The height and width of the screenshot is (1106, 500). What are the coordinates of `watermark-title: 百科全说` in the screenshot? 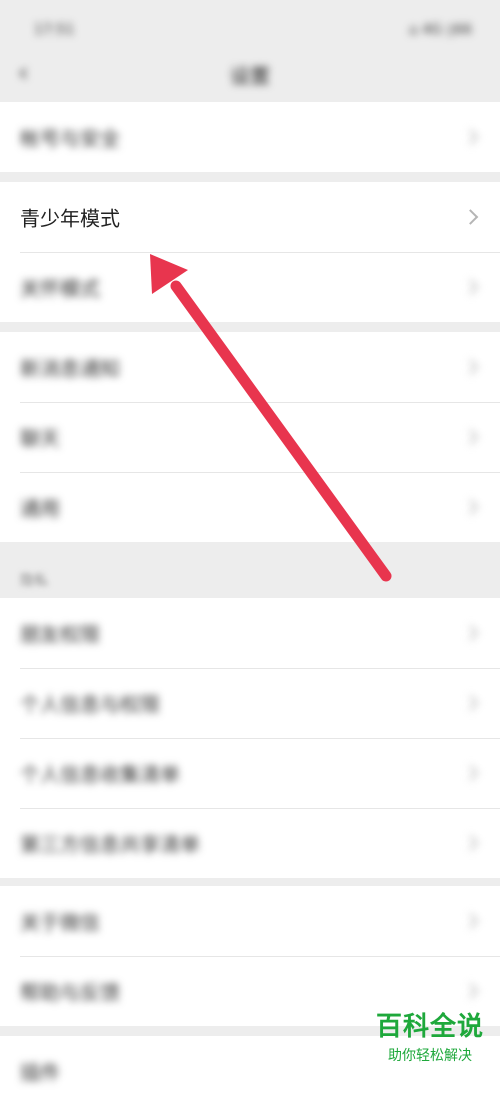 It's located at (429, 1027).